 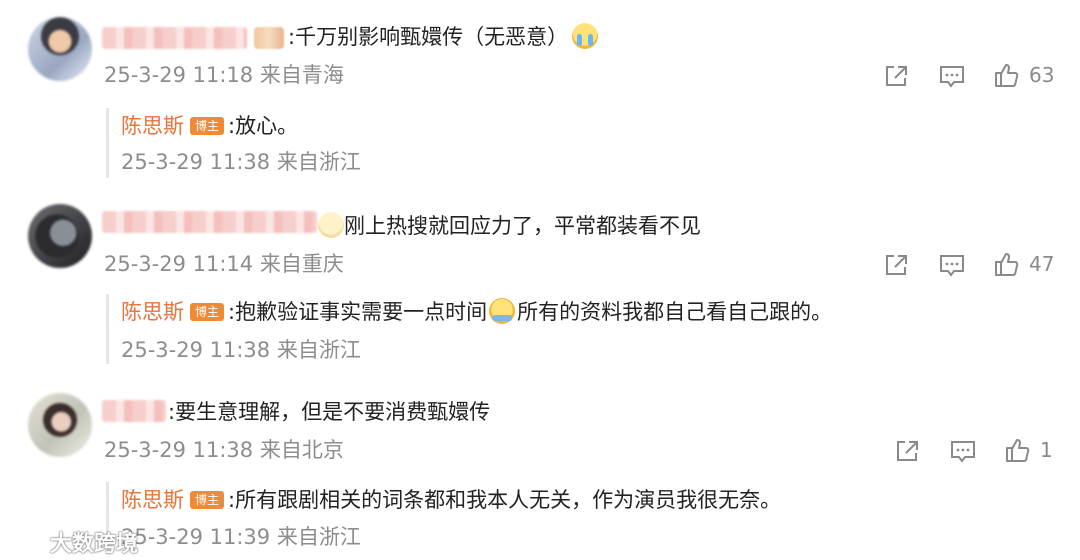 I want to click on reply-content: :抱歉验证事实需要一点时间, so click(x=358, y=312).